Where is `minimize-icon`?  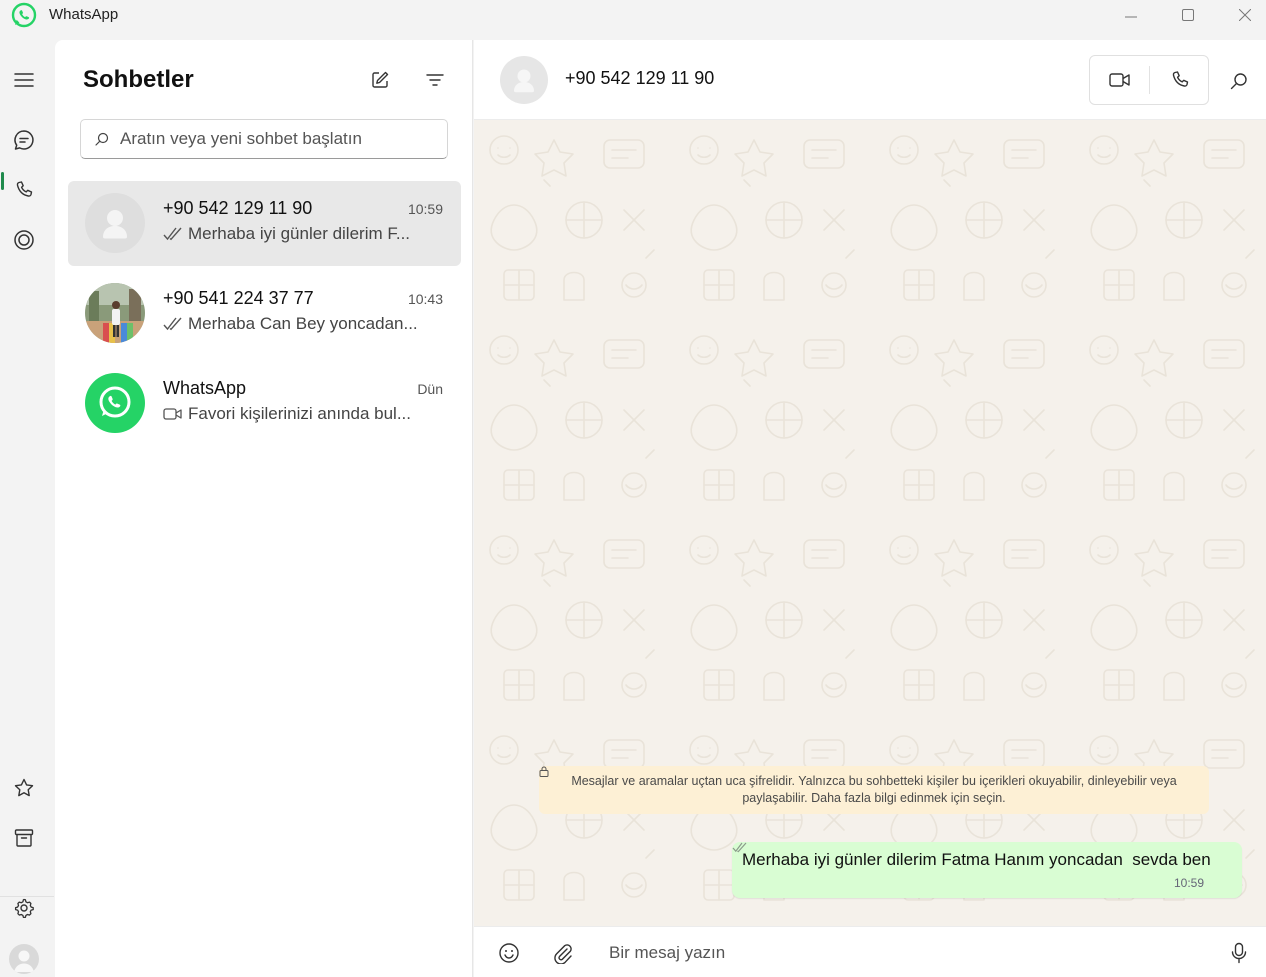
minimize-icon is located at coordinates (1131, 17).